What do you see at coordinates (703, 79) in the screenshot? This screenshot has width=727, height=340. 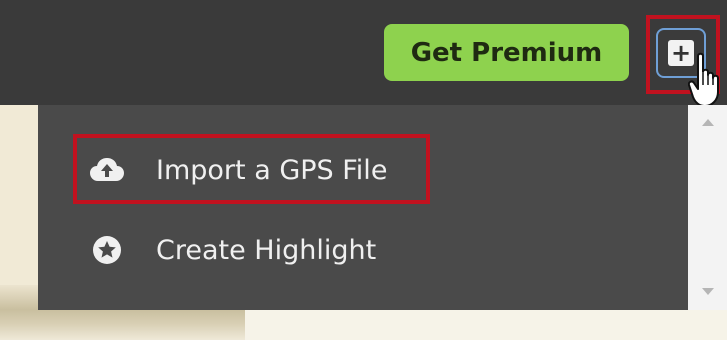 I see `hand-cursor-icon` at bounding box center [703, 79].